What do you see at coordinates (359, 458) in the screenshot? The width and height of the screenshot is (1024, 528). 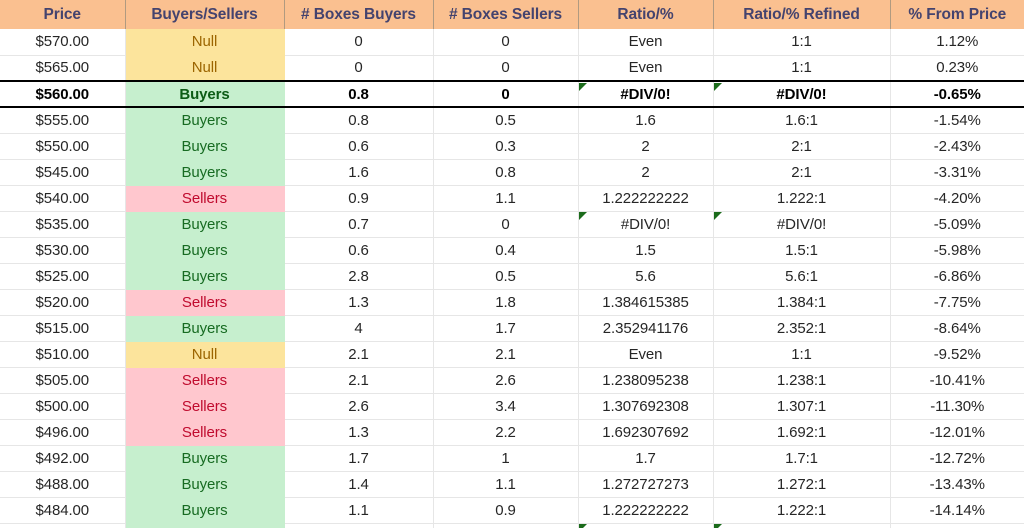 I see `cell-boxes-buyers: 1.7` at bounding box center [359, 458].